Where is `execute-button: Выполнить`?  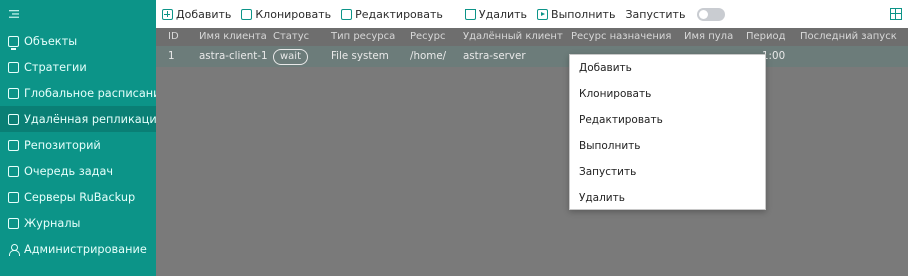 execute-button: Выполнить is located at coordinates (576, 14).